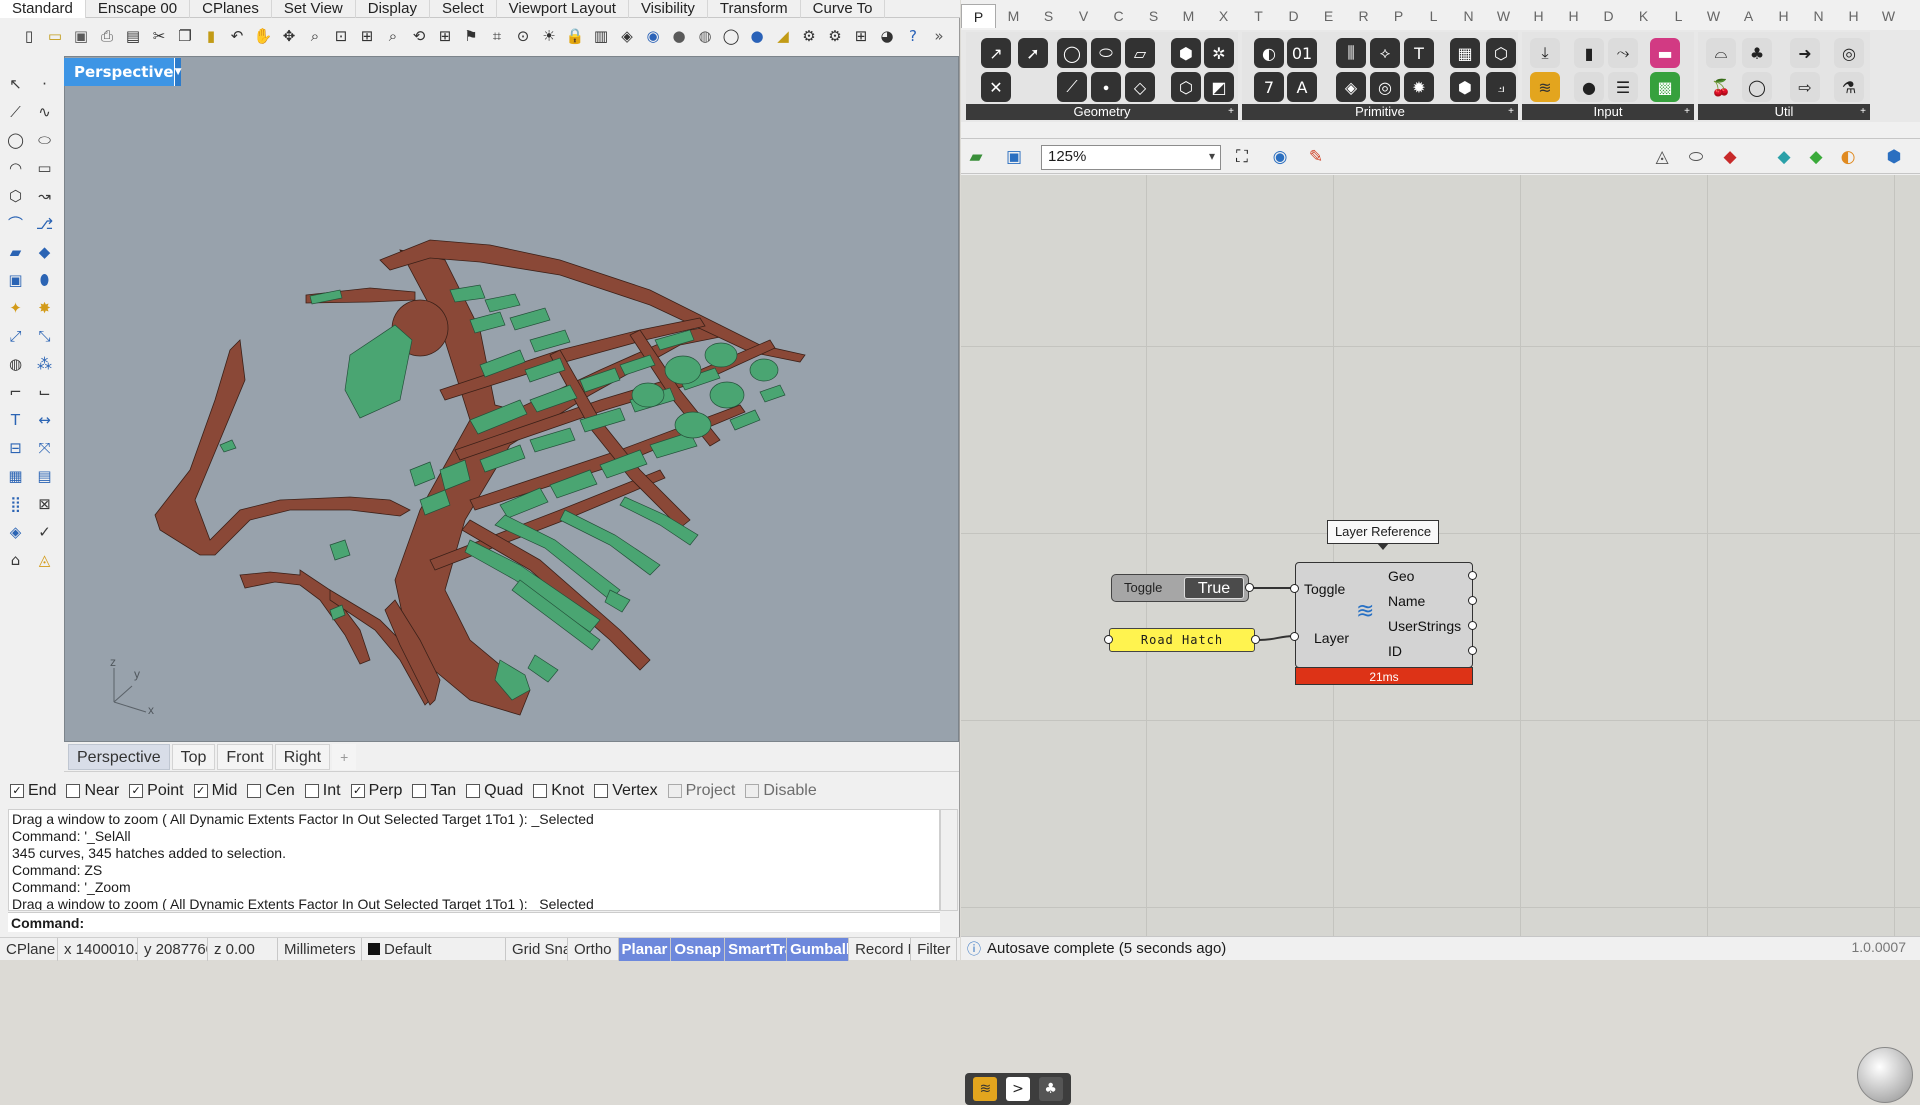  I want to click on tab-top: Top, so click(193, 756).